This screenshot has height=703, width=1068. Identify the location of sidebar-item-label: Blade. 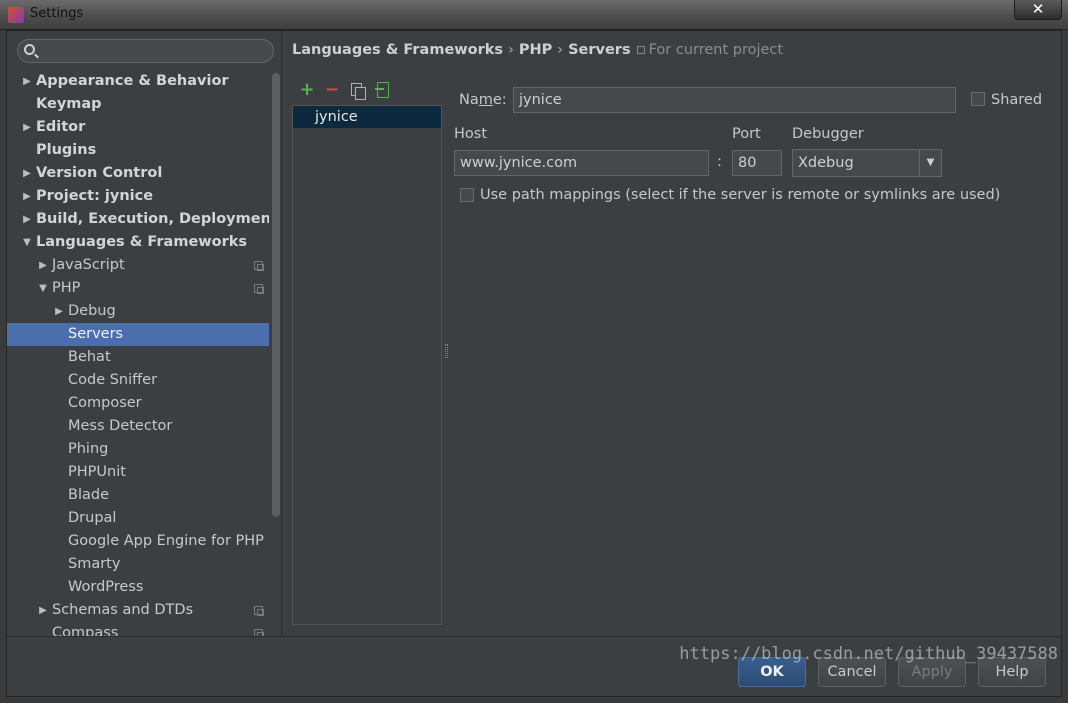
(88, 495).